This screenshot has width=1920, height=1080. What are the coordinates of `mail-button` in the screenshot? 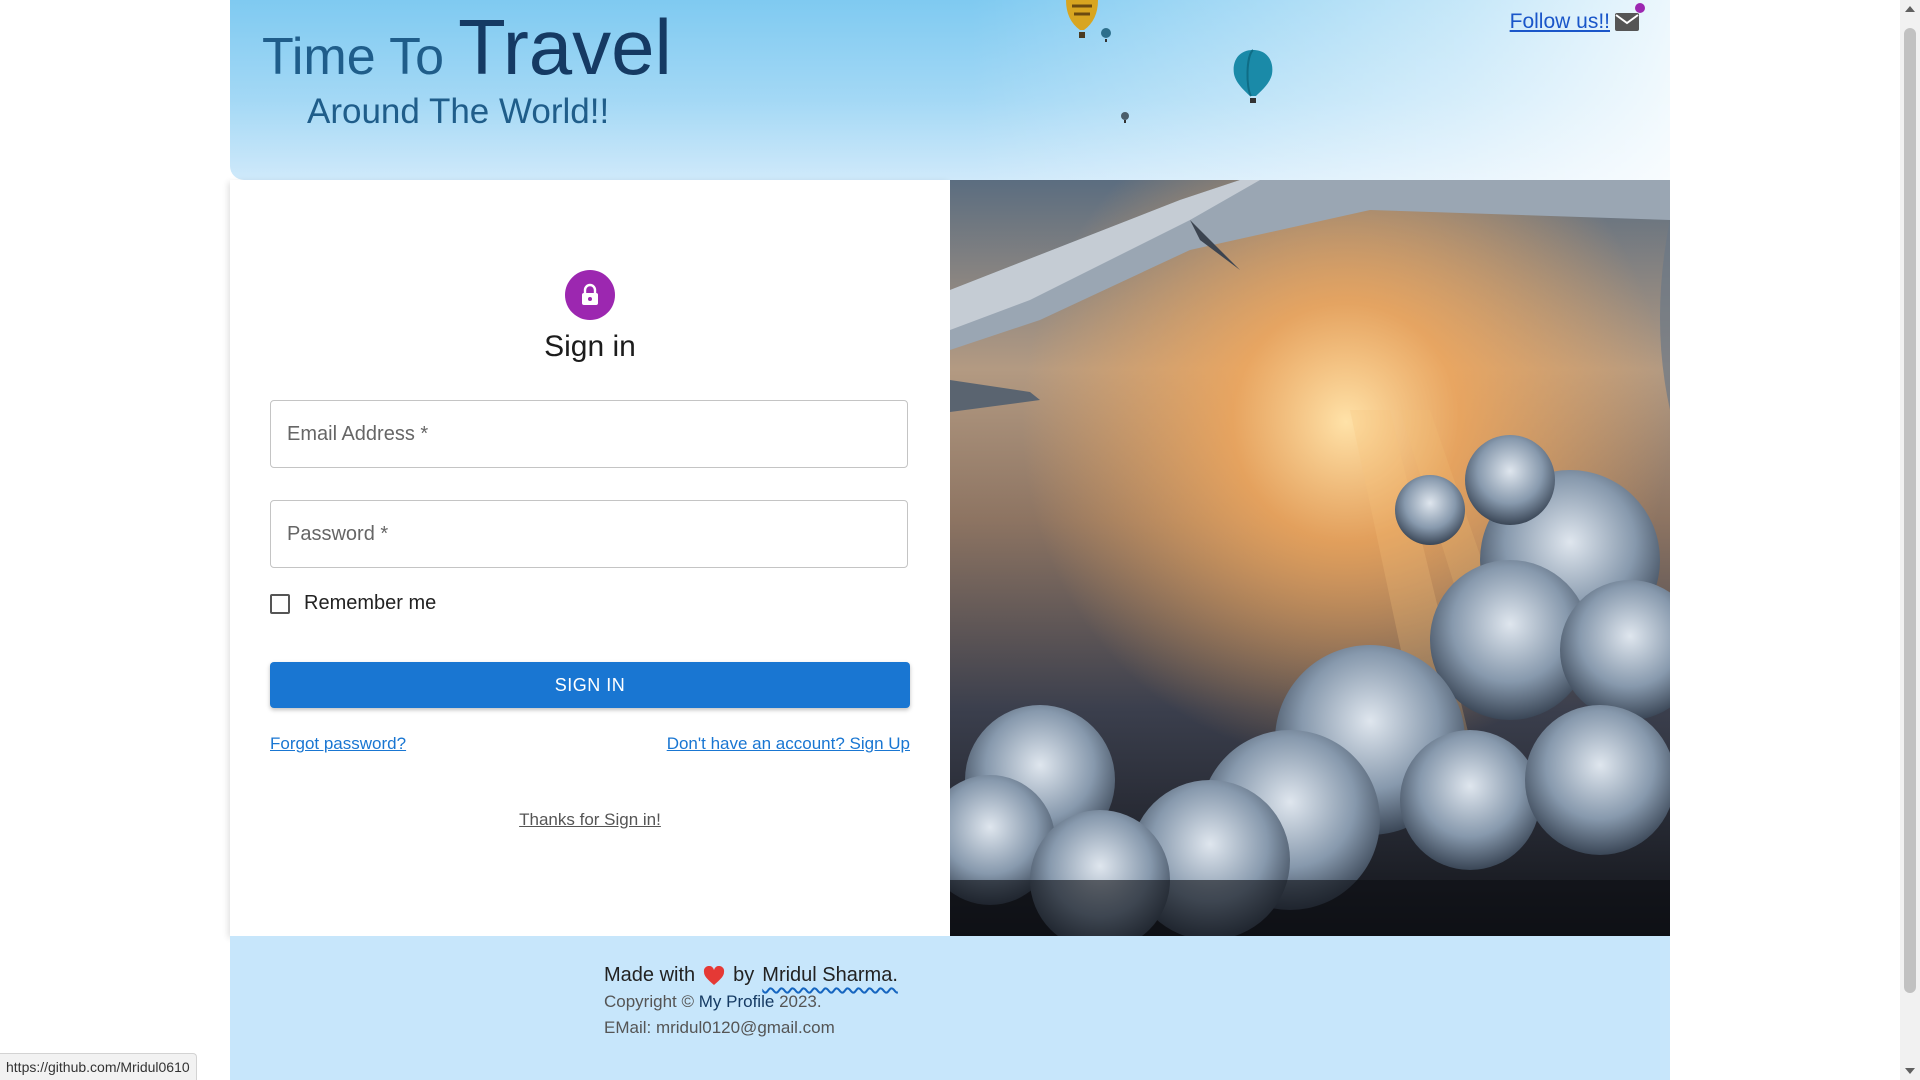 It's located at (1629, 18).